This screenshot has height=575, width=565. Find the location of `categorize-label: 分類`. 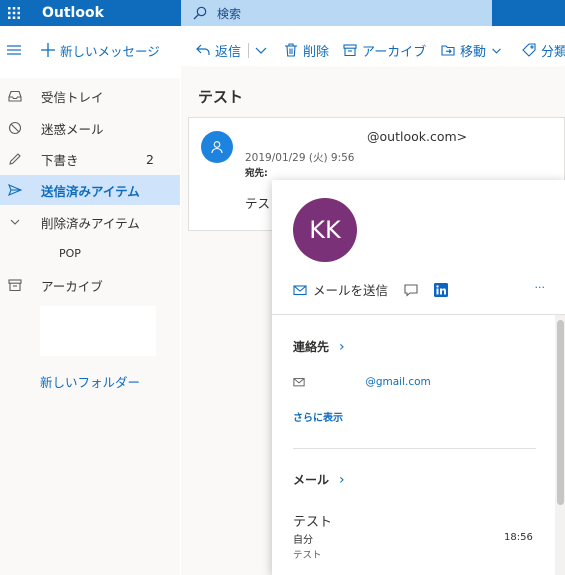

categorize-label: 分類 is located at coordinates (553, 52).